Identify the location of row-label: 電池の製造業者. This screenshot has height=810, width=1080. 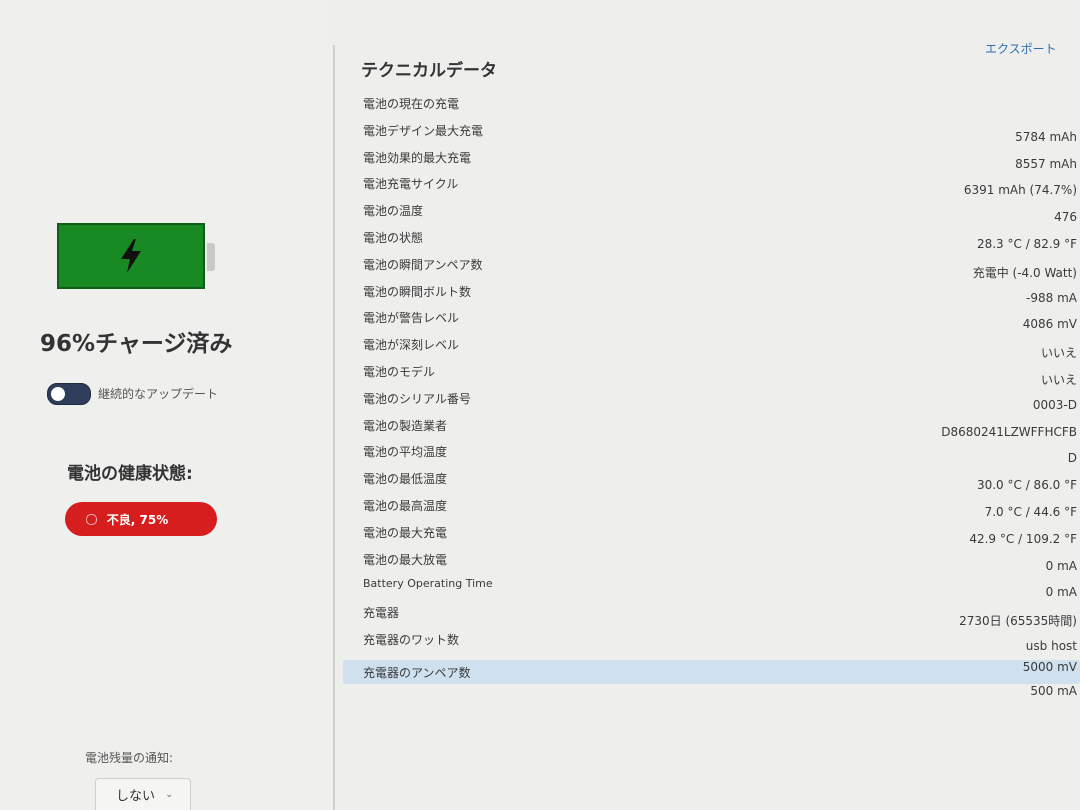
(405, 426).